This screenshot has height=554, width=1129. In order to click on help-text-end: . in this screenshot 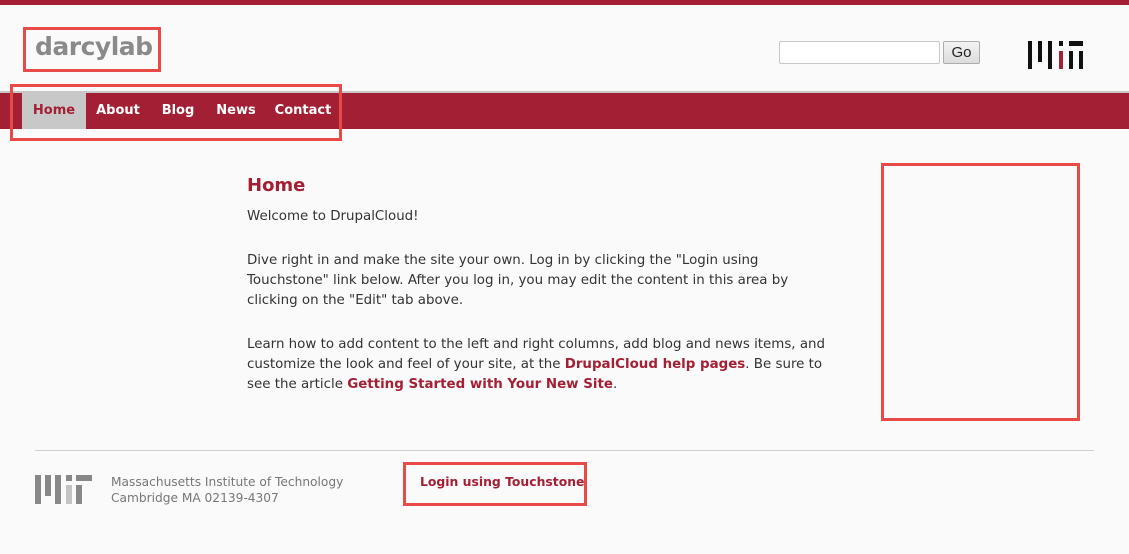, I will do `click(615, 384)`.